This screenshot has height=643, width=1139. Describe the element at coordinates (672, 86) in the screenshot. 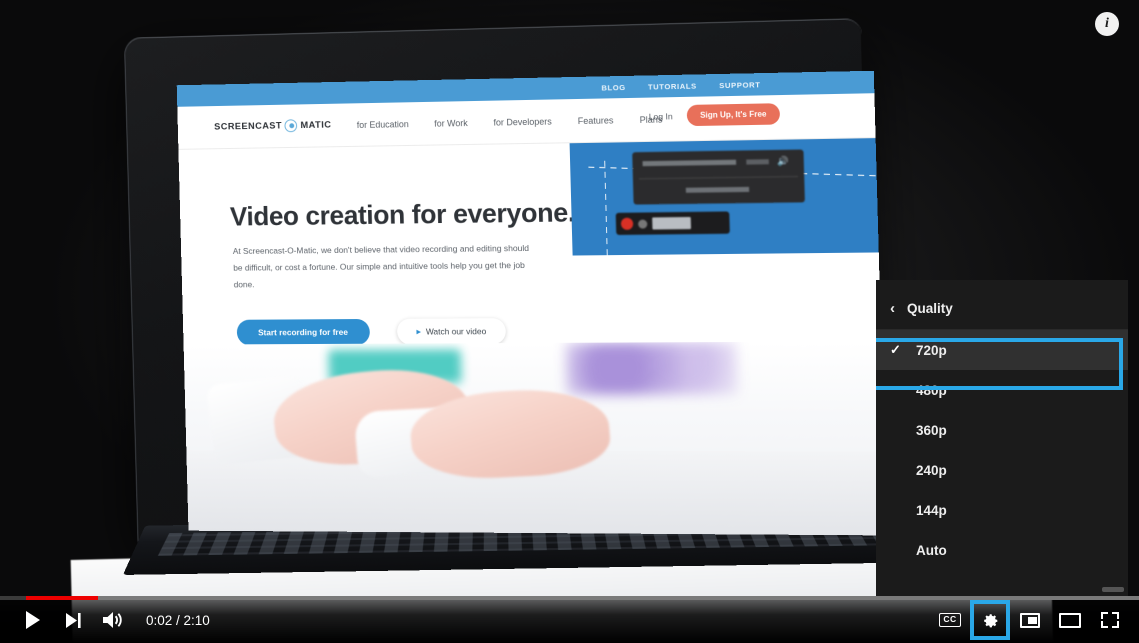

I see `topbar-link-tutorials: TUTORIALS` at that location.